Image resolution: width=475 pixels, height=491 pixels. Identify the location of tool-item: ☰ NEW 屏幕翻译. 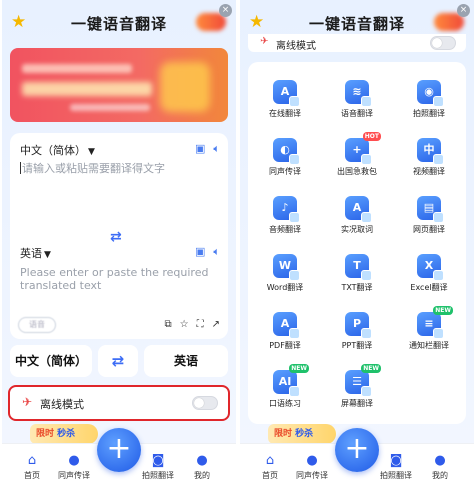
(357, 386).